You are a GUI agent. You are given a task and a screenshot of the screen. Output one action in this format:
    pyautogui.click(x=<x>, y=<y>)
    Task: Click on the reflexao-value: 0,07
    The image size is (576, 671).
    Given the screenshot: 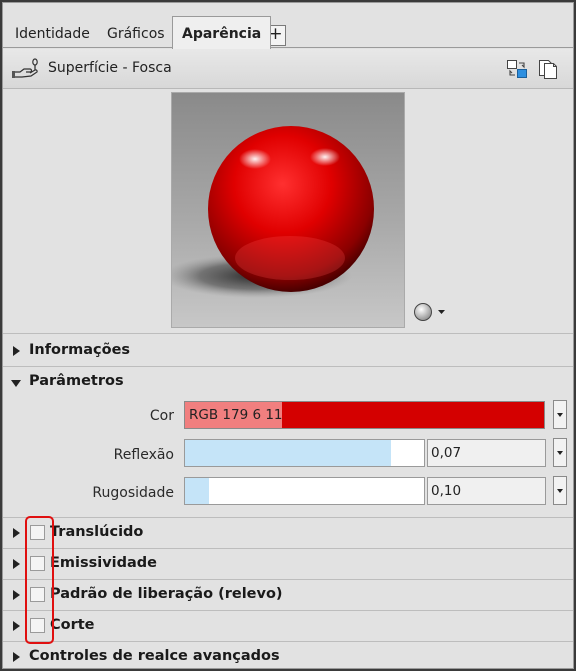 What is the action you would take?
    pyautogui.click(x=446, y=453)
    